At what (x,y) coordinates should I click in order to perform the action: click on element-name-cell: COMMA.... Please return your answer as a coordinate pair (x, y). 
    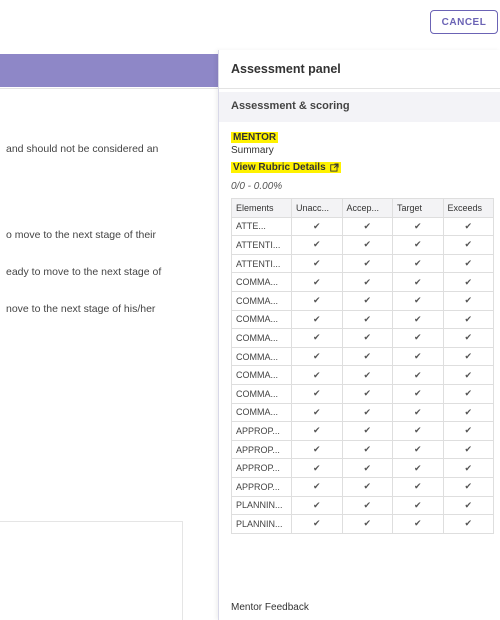
    Looking at the image, I should click on (261, 300).